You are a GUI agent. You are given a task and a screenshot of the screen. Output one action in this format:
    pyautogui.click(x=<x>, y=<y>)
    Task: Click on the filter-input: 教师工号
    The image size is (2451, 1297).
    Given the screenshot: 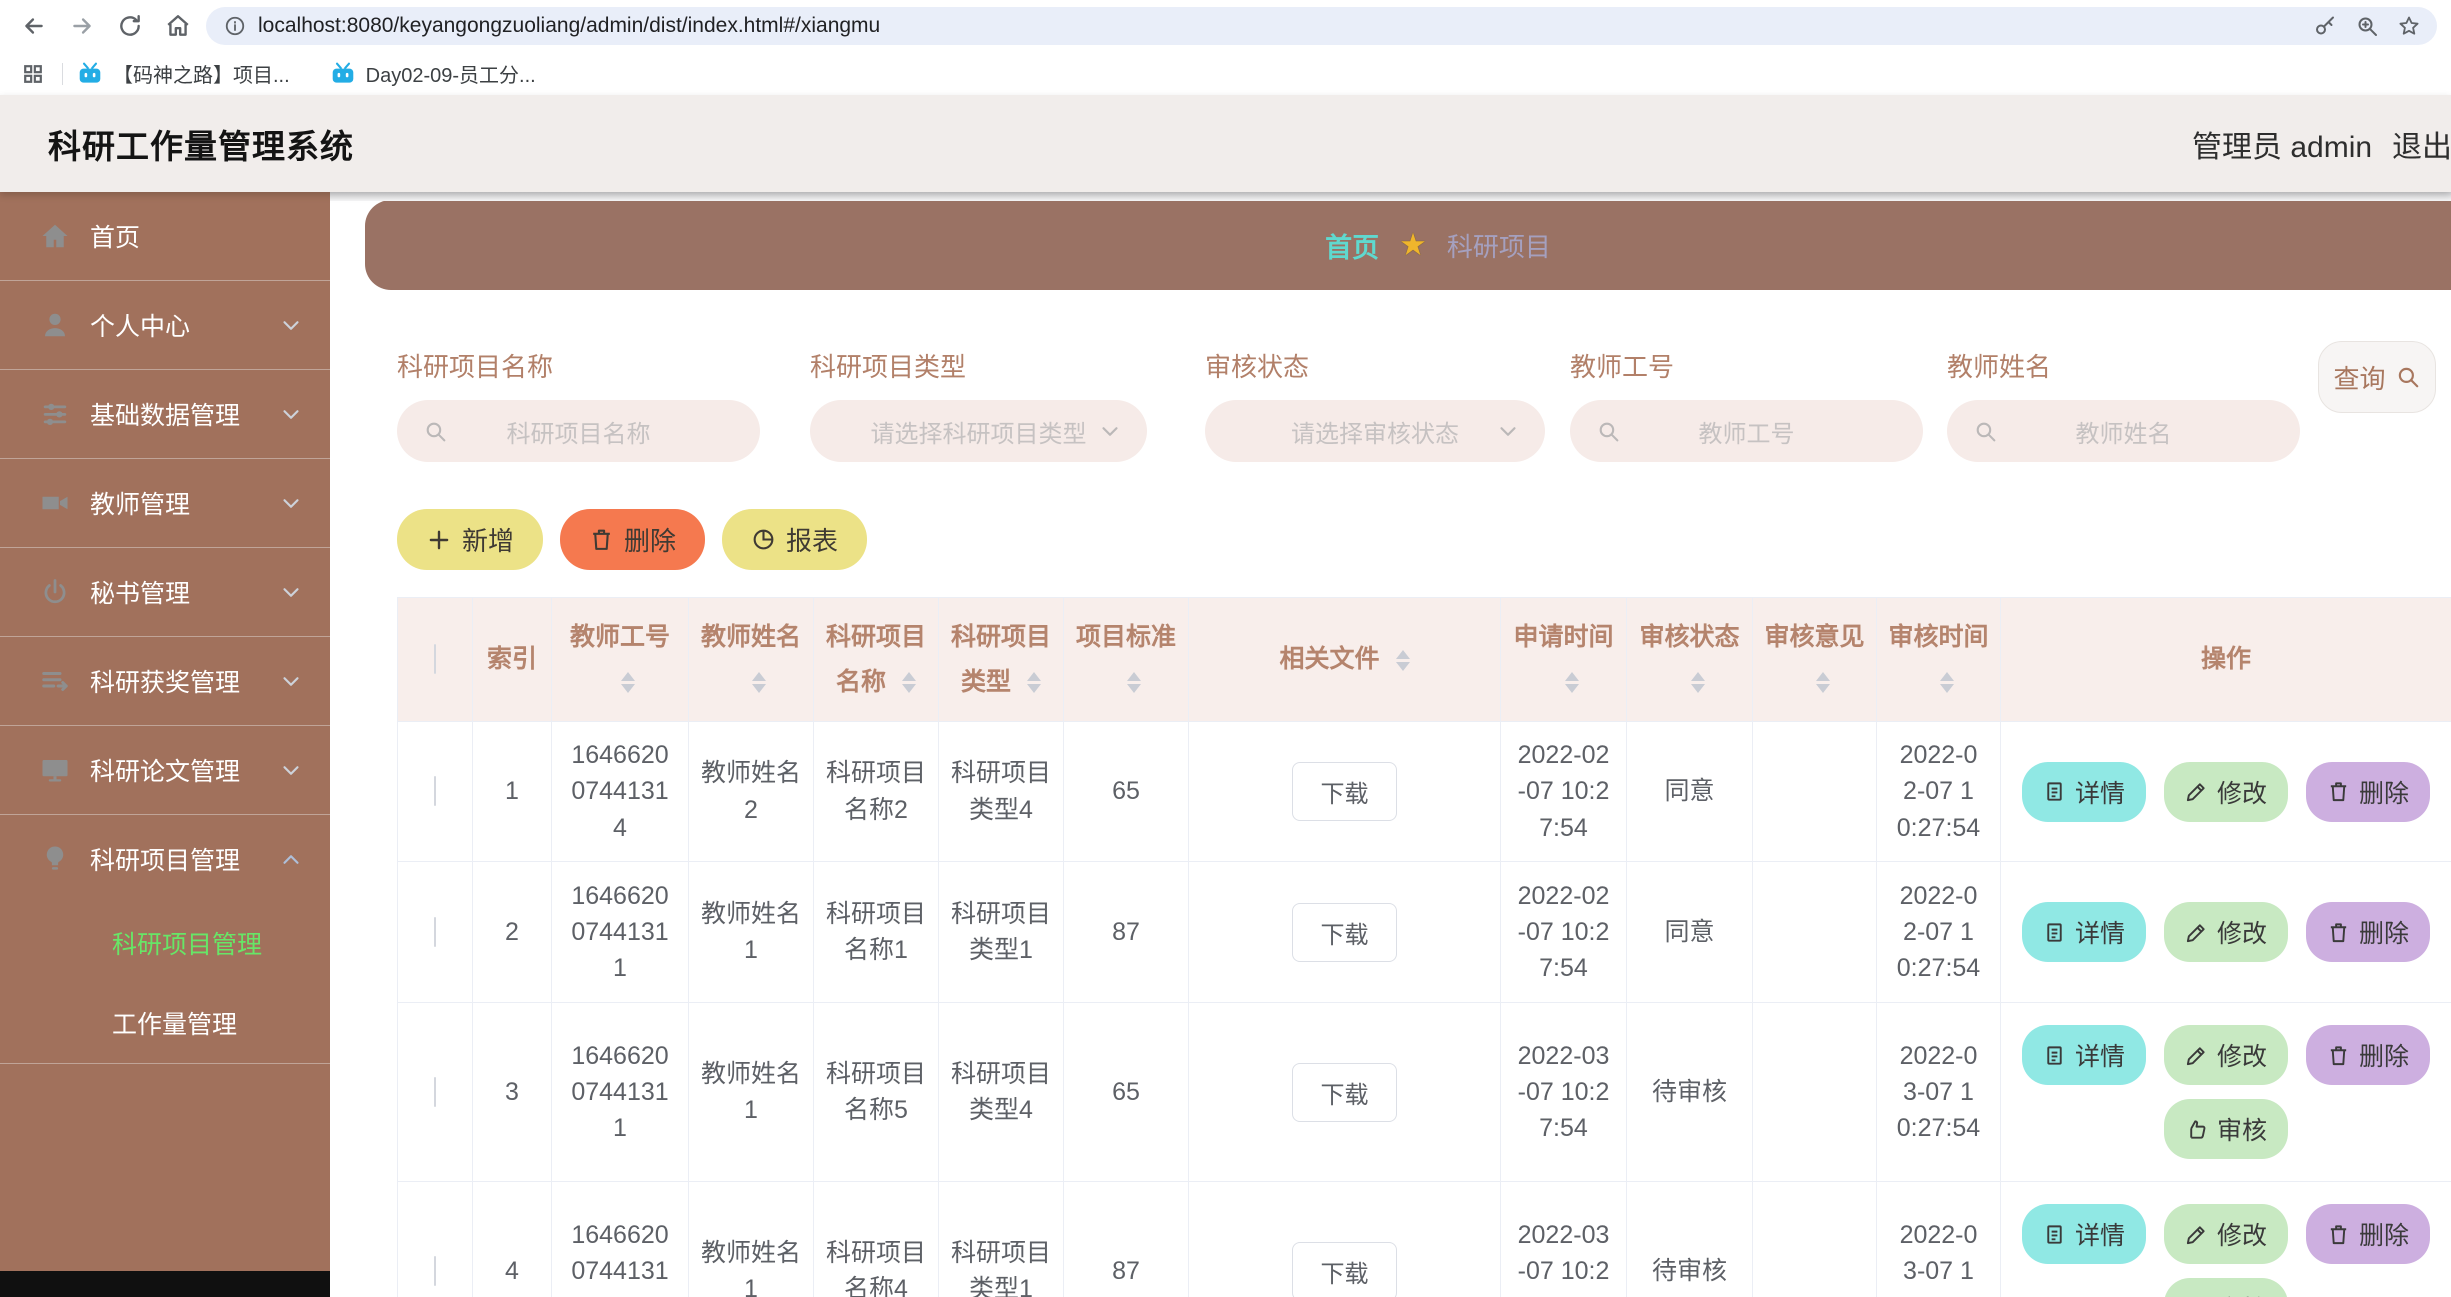 What is the action you would take?
    pyautogui.click(x=1746, y=431)
    